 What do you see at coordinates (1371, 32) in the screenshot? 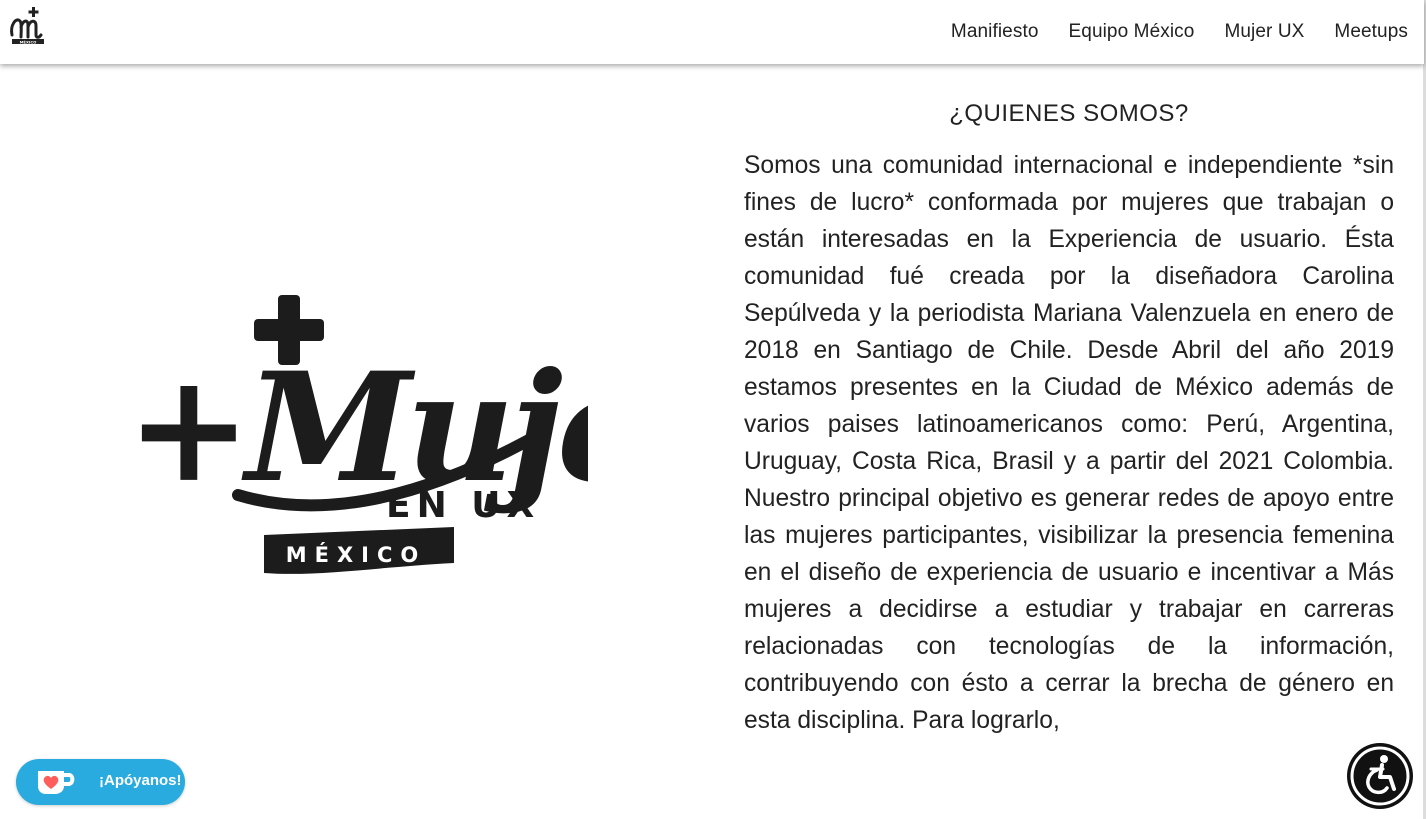
I see `nav-meetups: Meetups` at bounding box center [1371, 32].